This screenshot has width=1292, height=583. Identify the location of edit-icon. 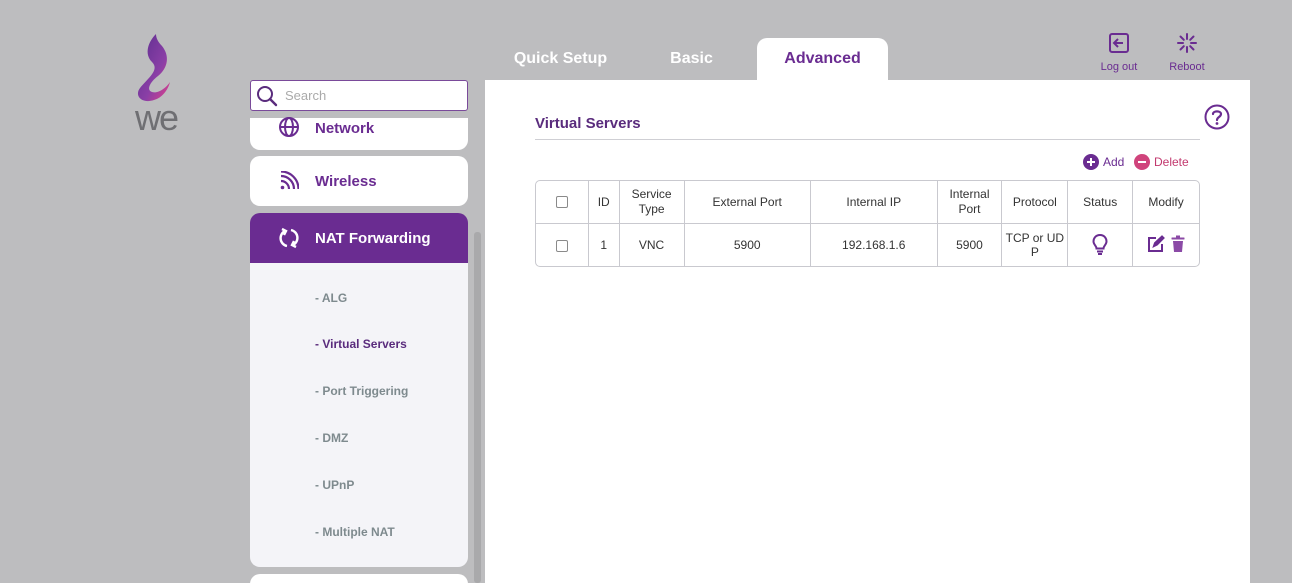
(1156, 245).